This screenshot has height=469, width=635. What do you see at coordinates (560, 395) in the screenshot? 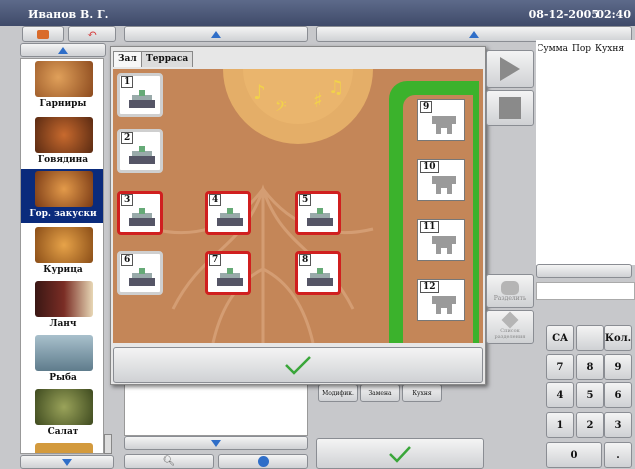
I see `key-4: 4` at bounding box center [560, 395].